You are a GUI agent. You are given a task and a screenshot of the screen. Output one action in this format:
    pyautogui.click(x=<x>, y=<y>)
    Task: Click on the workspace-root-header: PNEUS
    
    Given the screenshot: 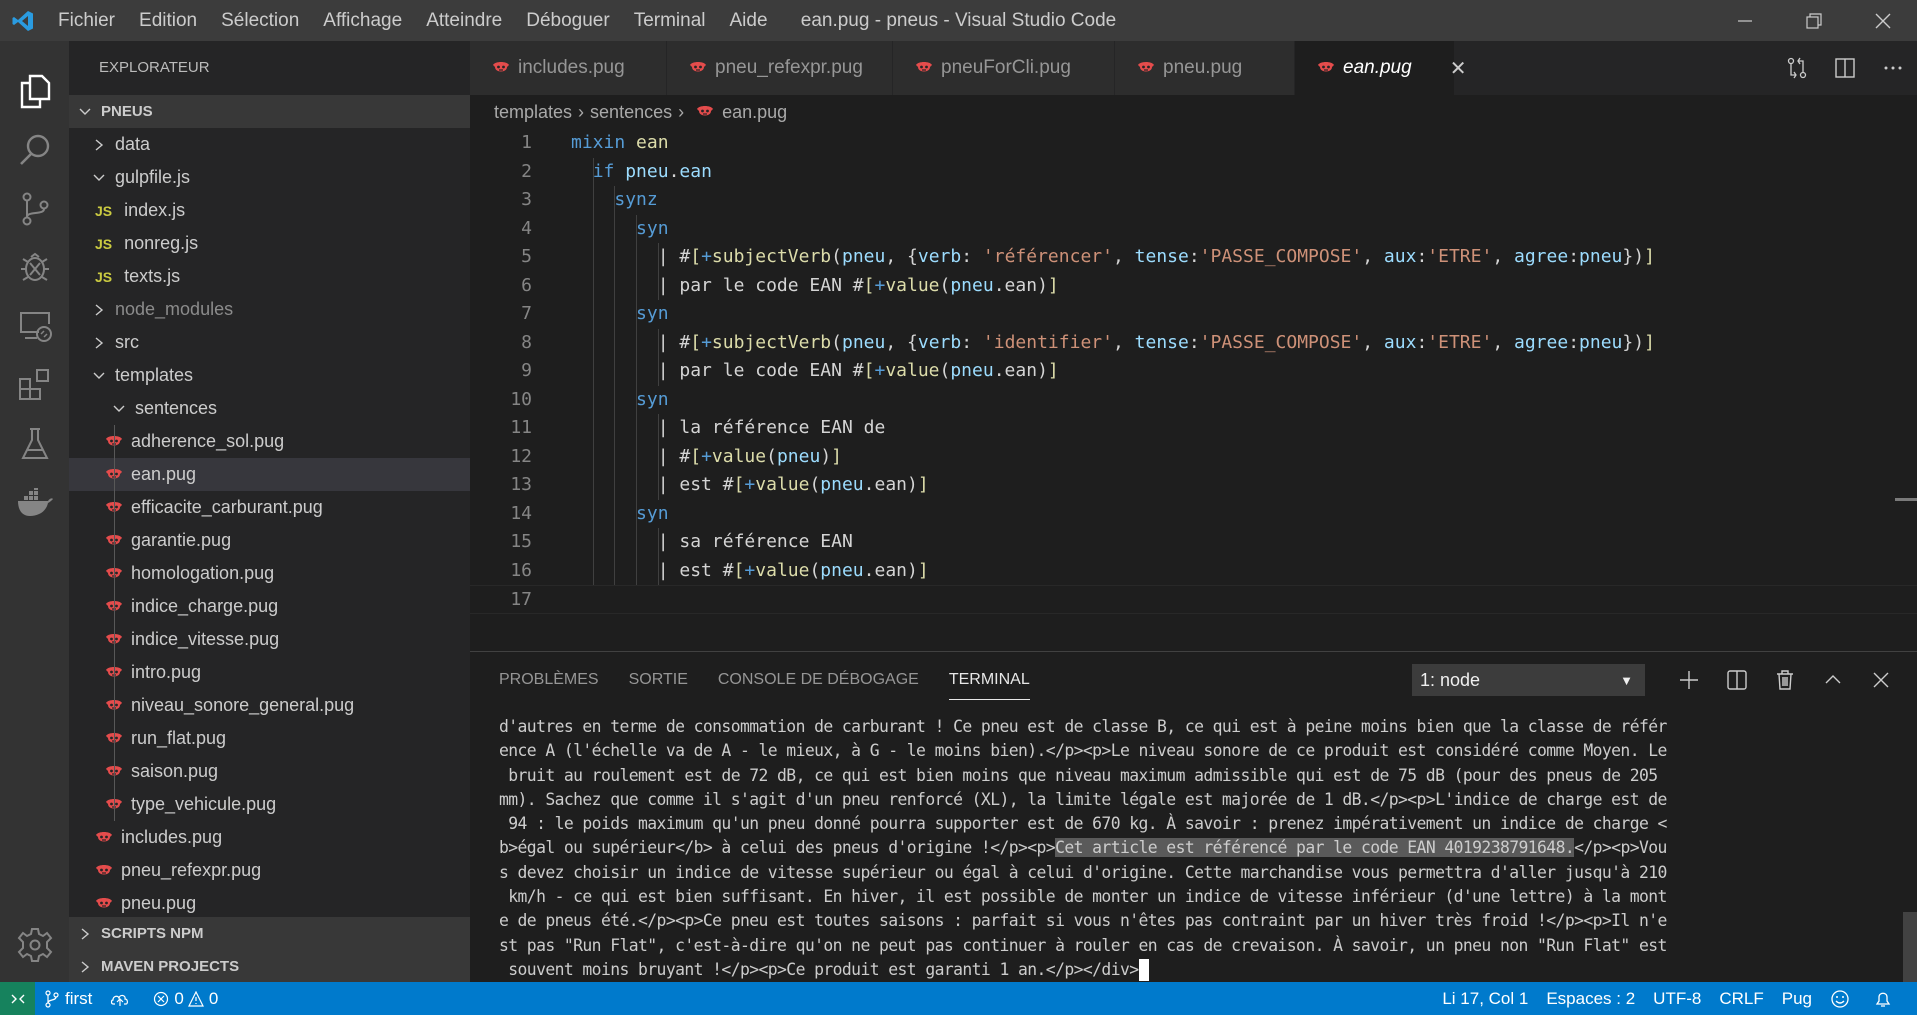 What is the action you would take?
    pyautogui.click(x=269, y=111)
    